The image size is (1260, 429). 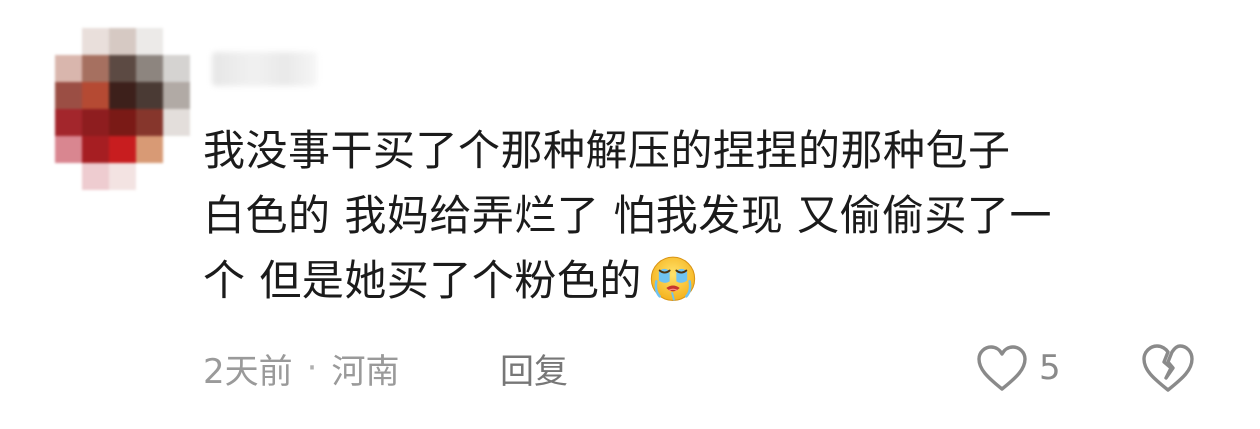 I want to click on like-button: 5, so click(x=1018, y=368).